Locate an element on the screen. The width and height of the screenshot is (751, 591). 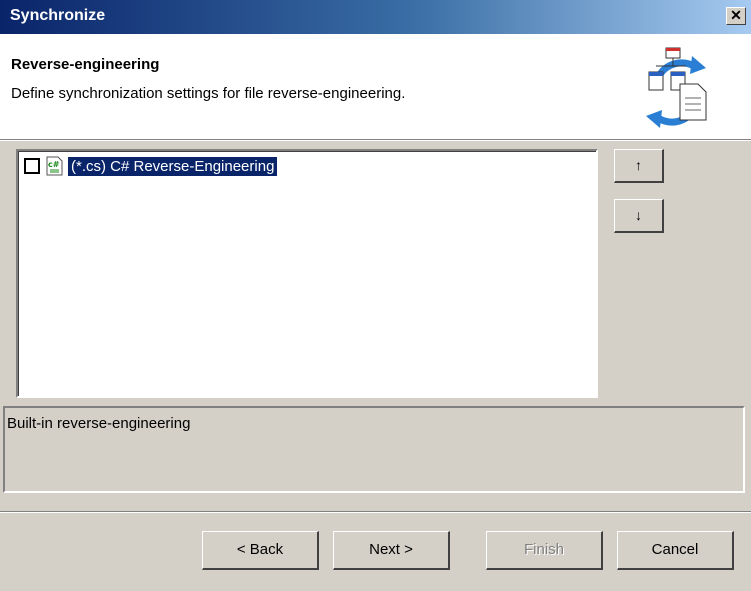
close-icon: ✕ is located at coordinates (736, 15).